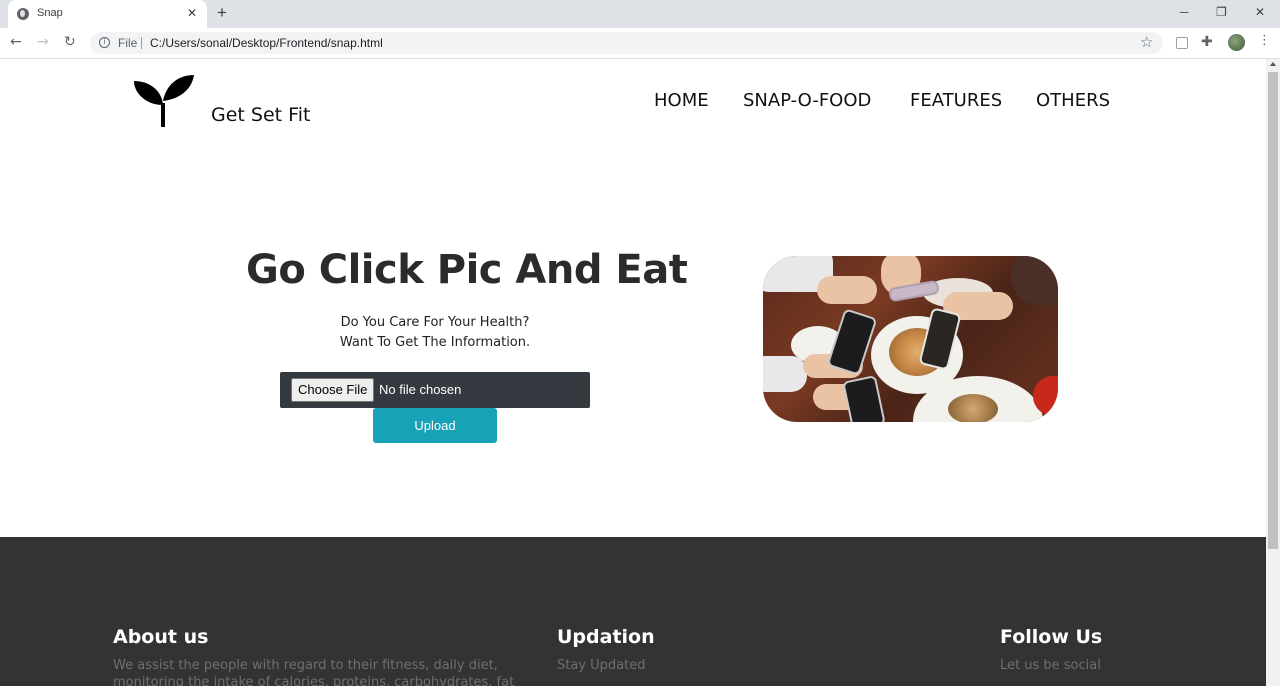  What do you see at coordinates (640, 14) in the screenshot?
I see `tab-strip: Snap ✕ + ─ ❐ ✕` at bounding box center [640, 14].